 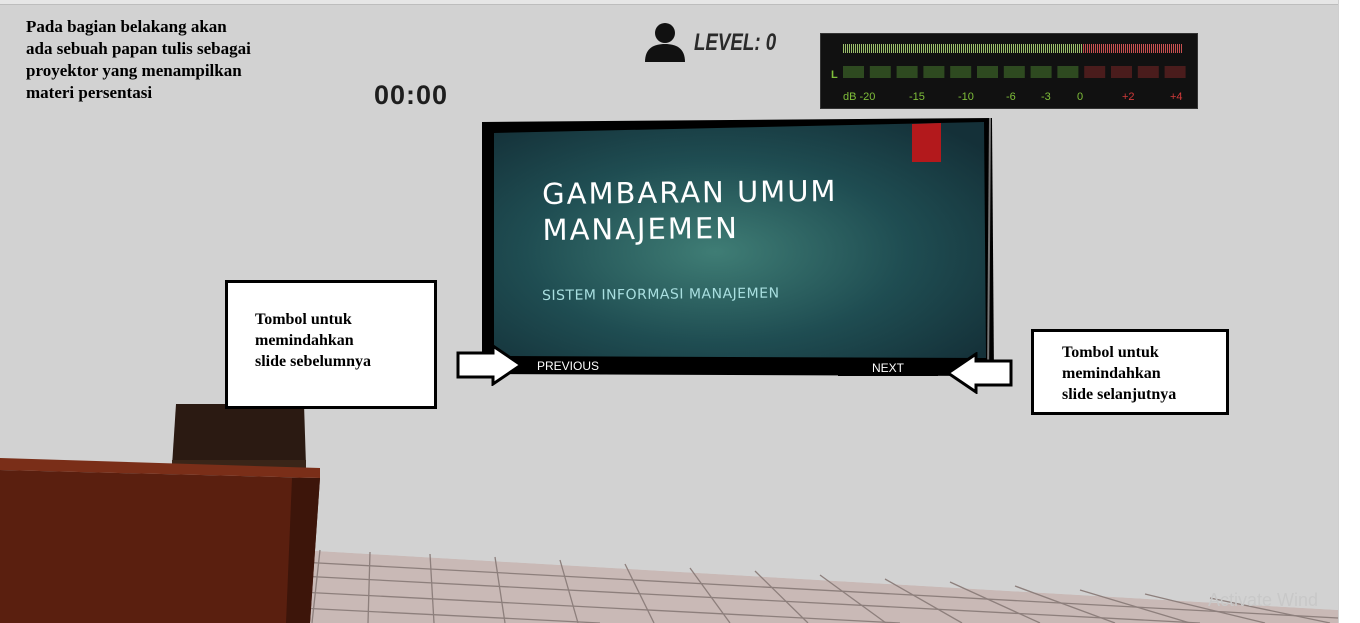 I want to click on caption-line: materi persentasi, so click(x=89, y=92).